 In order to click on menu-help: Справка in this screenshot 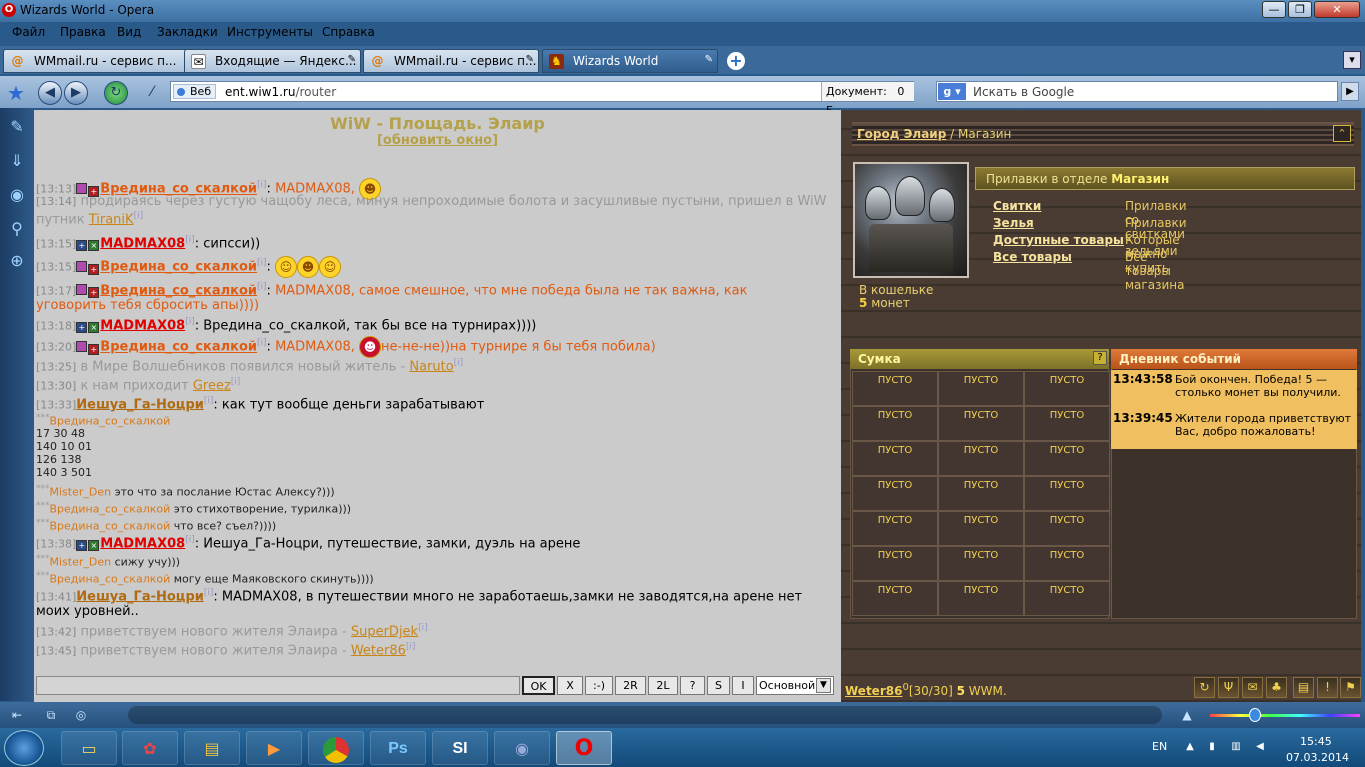, I will do `click(348, 32)`.